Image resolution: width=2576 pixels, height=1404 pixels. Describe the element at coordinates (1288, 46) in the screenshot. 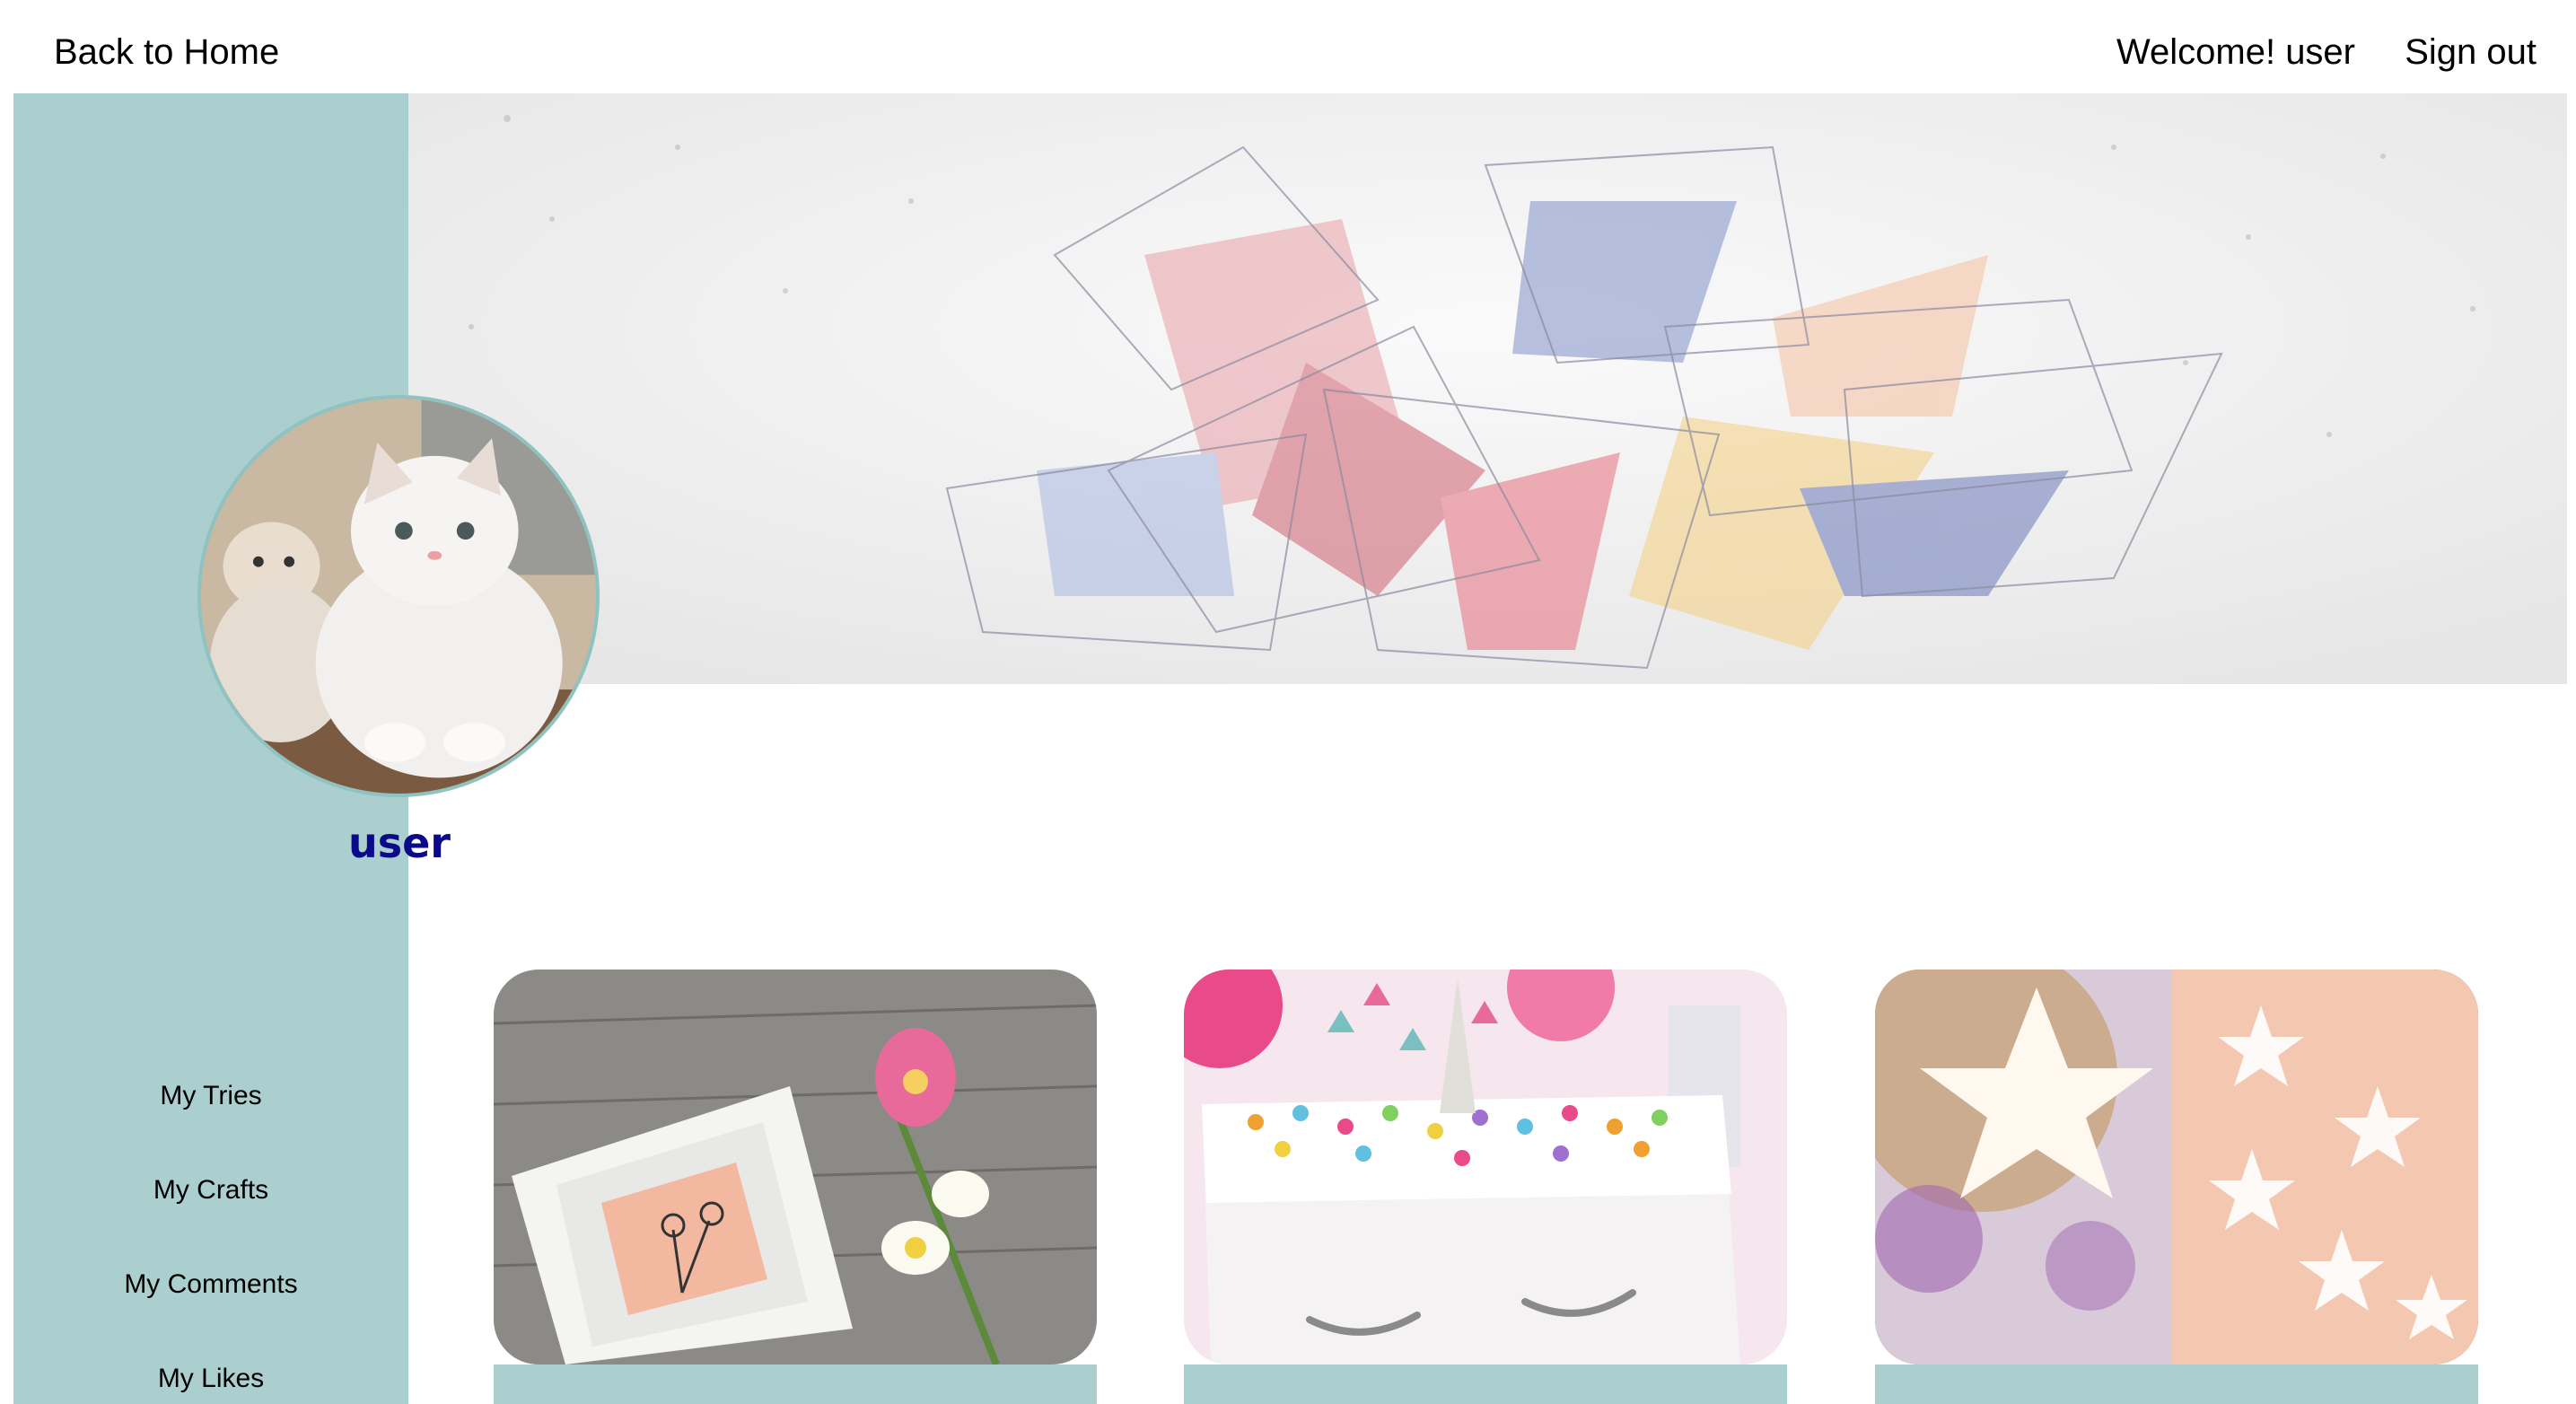

I see `top-bar: Back to Home Welcome! user Sign out` at that location.